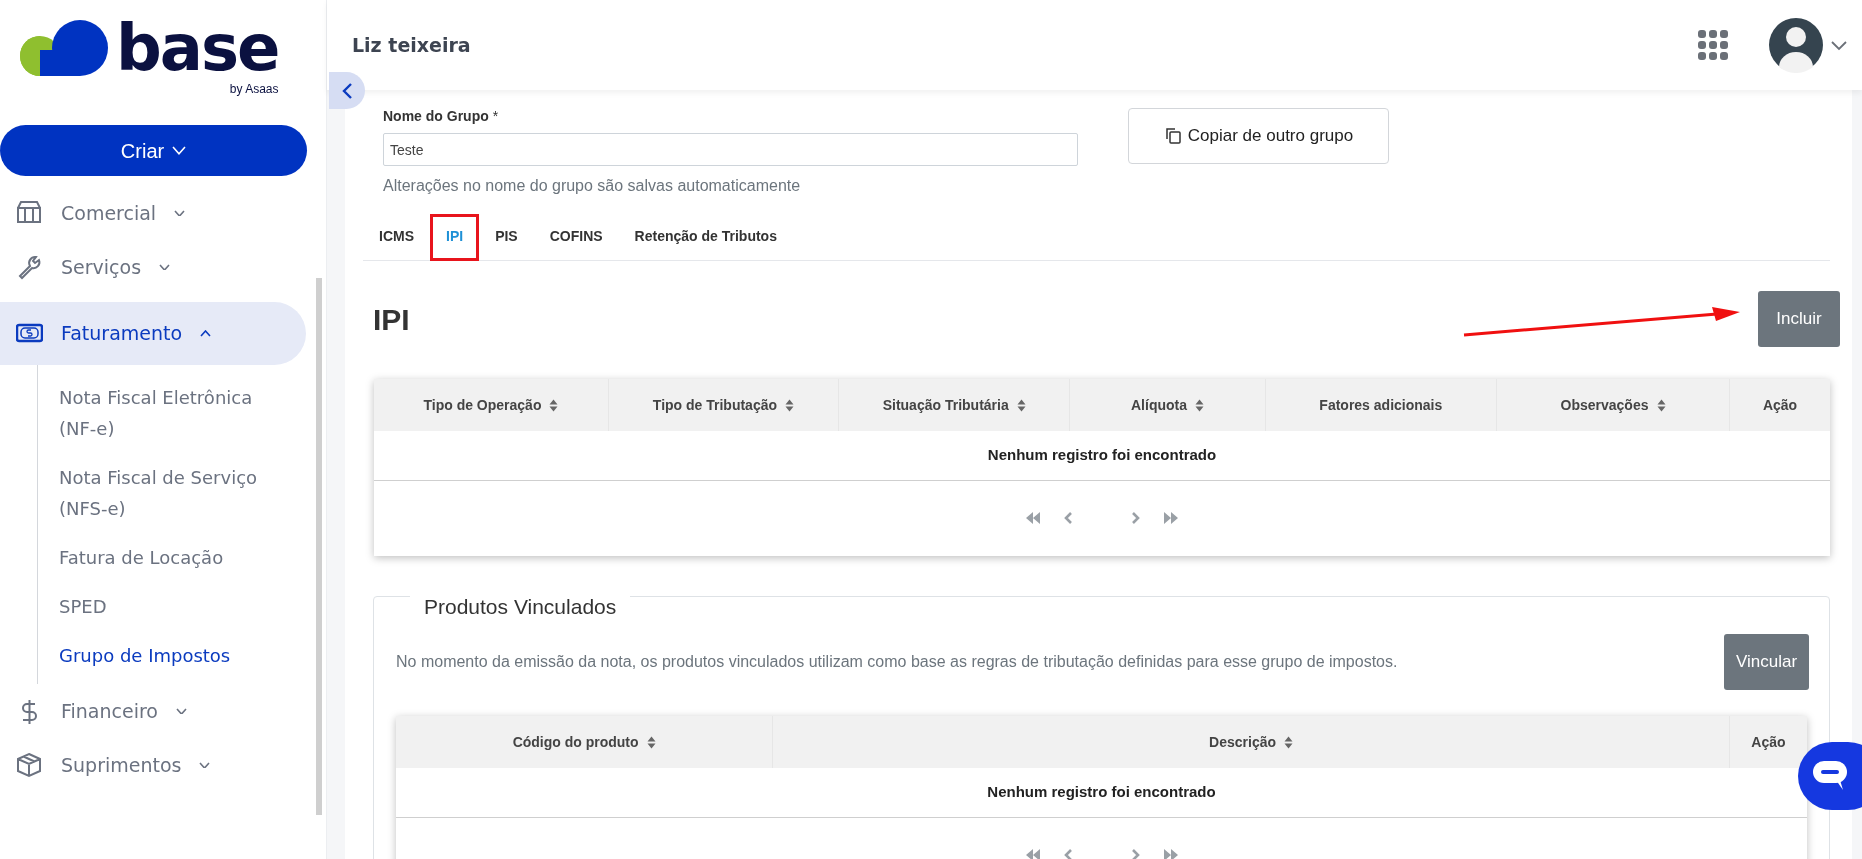  Describe the element at coordinates (171, 606) in the screenshot. I see `submenu-item: SPED` at that location.